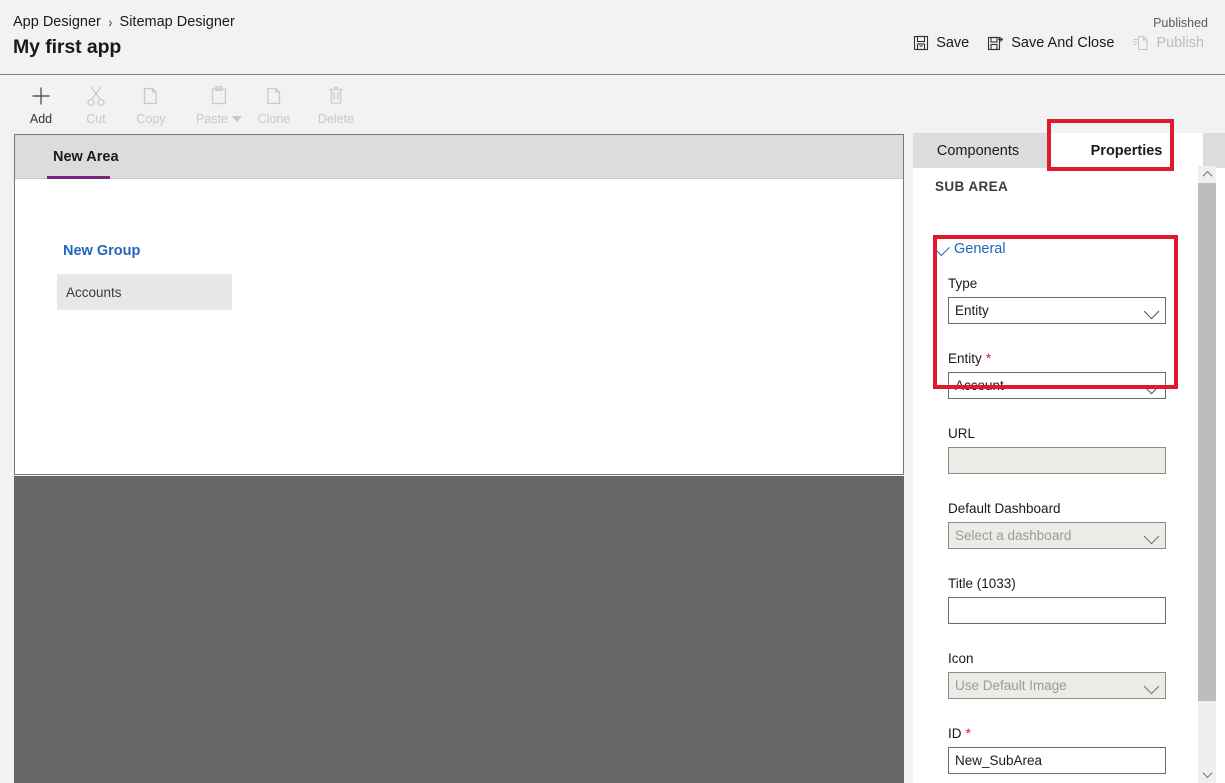  I want to click on ribbon-delete-button: Delete, so click(336, 106).